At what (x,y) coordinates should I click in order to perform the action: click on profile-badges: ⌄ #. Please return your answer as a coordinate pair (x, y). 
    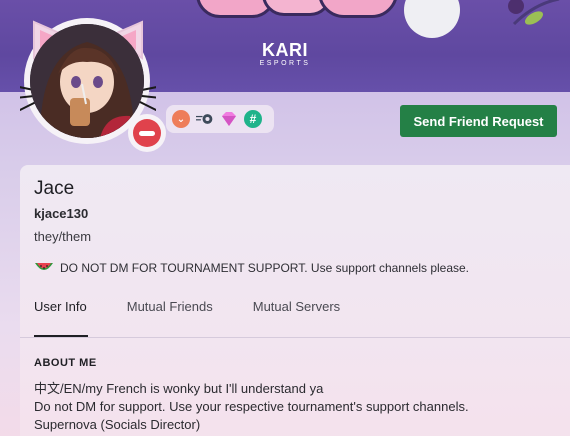
    Looking at the image, I should click on (220, 119).